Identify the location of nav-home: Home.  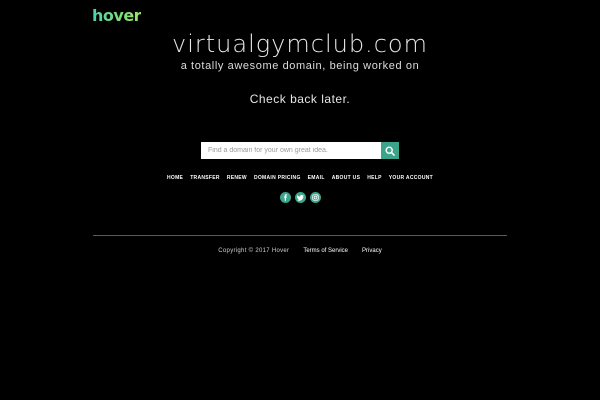
(175, 178).